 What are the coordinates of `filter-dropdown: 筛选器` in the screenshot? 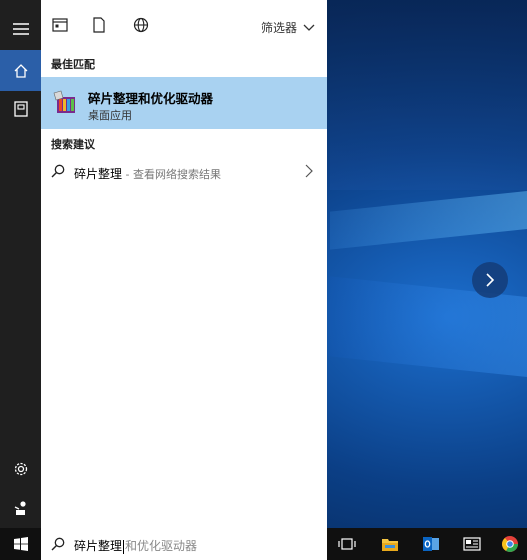 It's located at (288, 27).